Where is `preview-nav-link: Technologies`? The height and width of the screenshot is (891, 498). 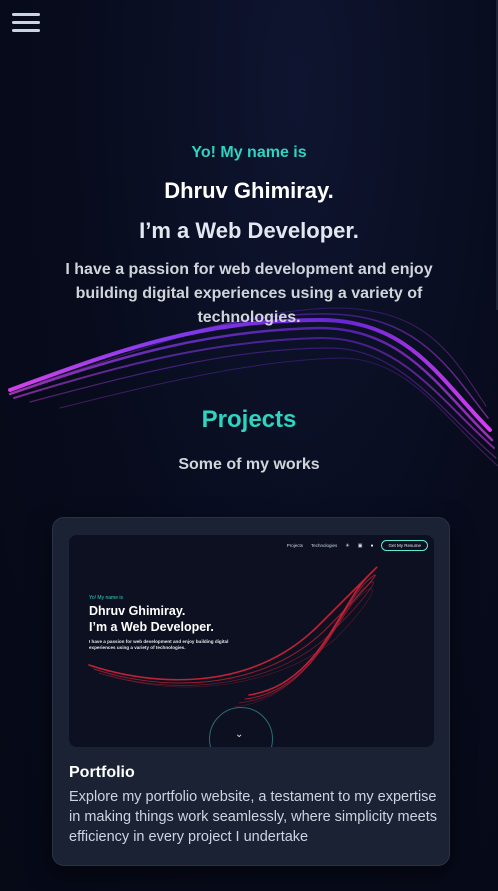 preview-nav-link: Technologies is located at coordinates (324, 545).